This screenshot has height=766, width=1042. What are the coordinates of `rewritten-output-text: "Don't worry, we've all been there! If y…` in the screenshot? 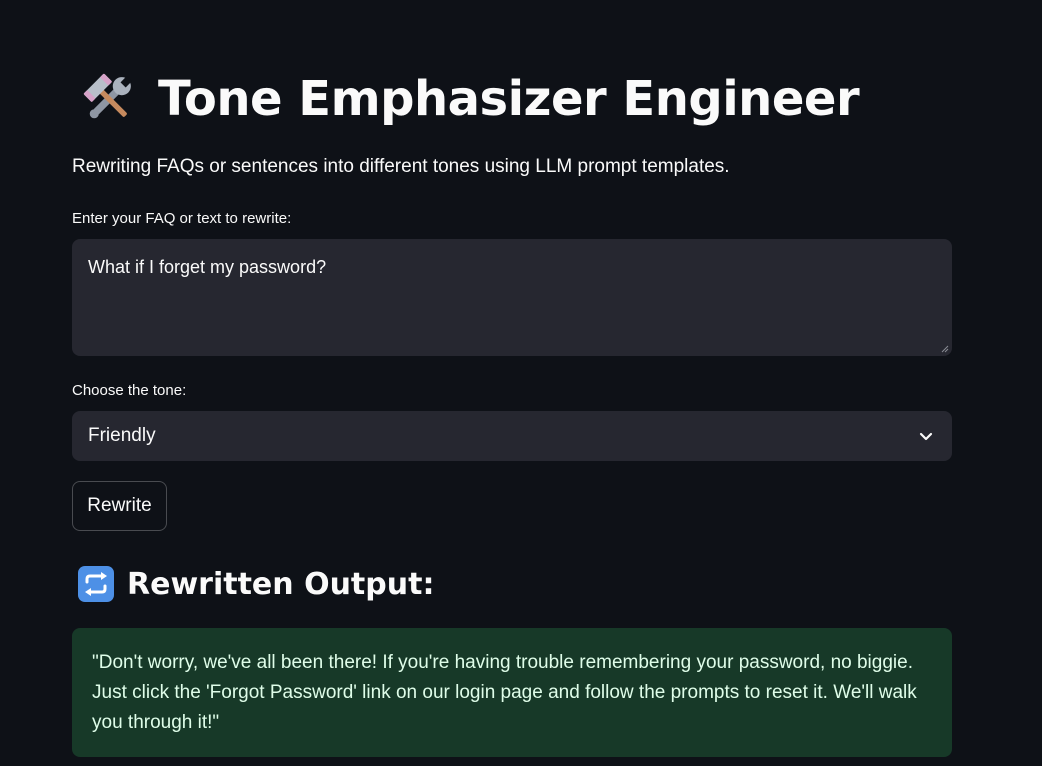 It's located at (504, 692).